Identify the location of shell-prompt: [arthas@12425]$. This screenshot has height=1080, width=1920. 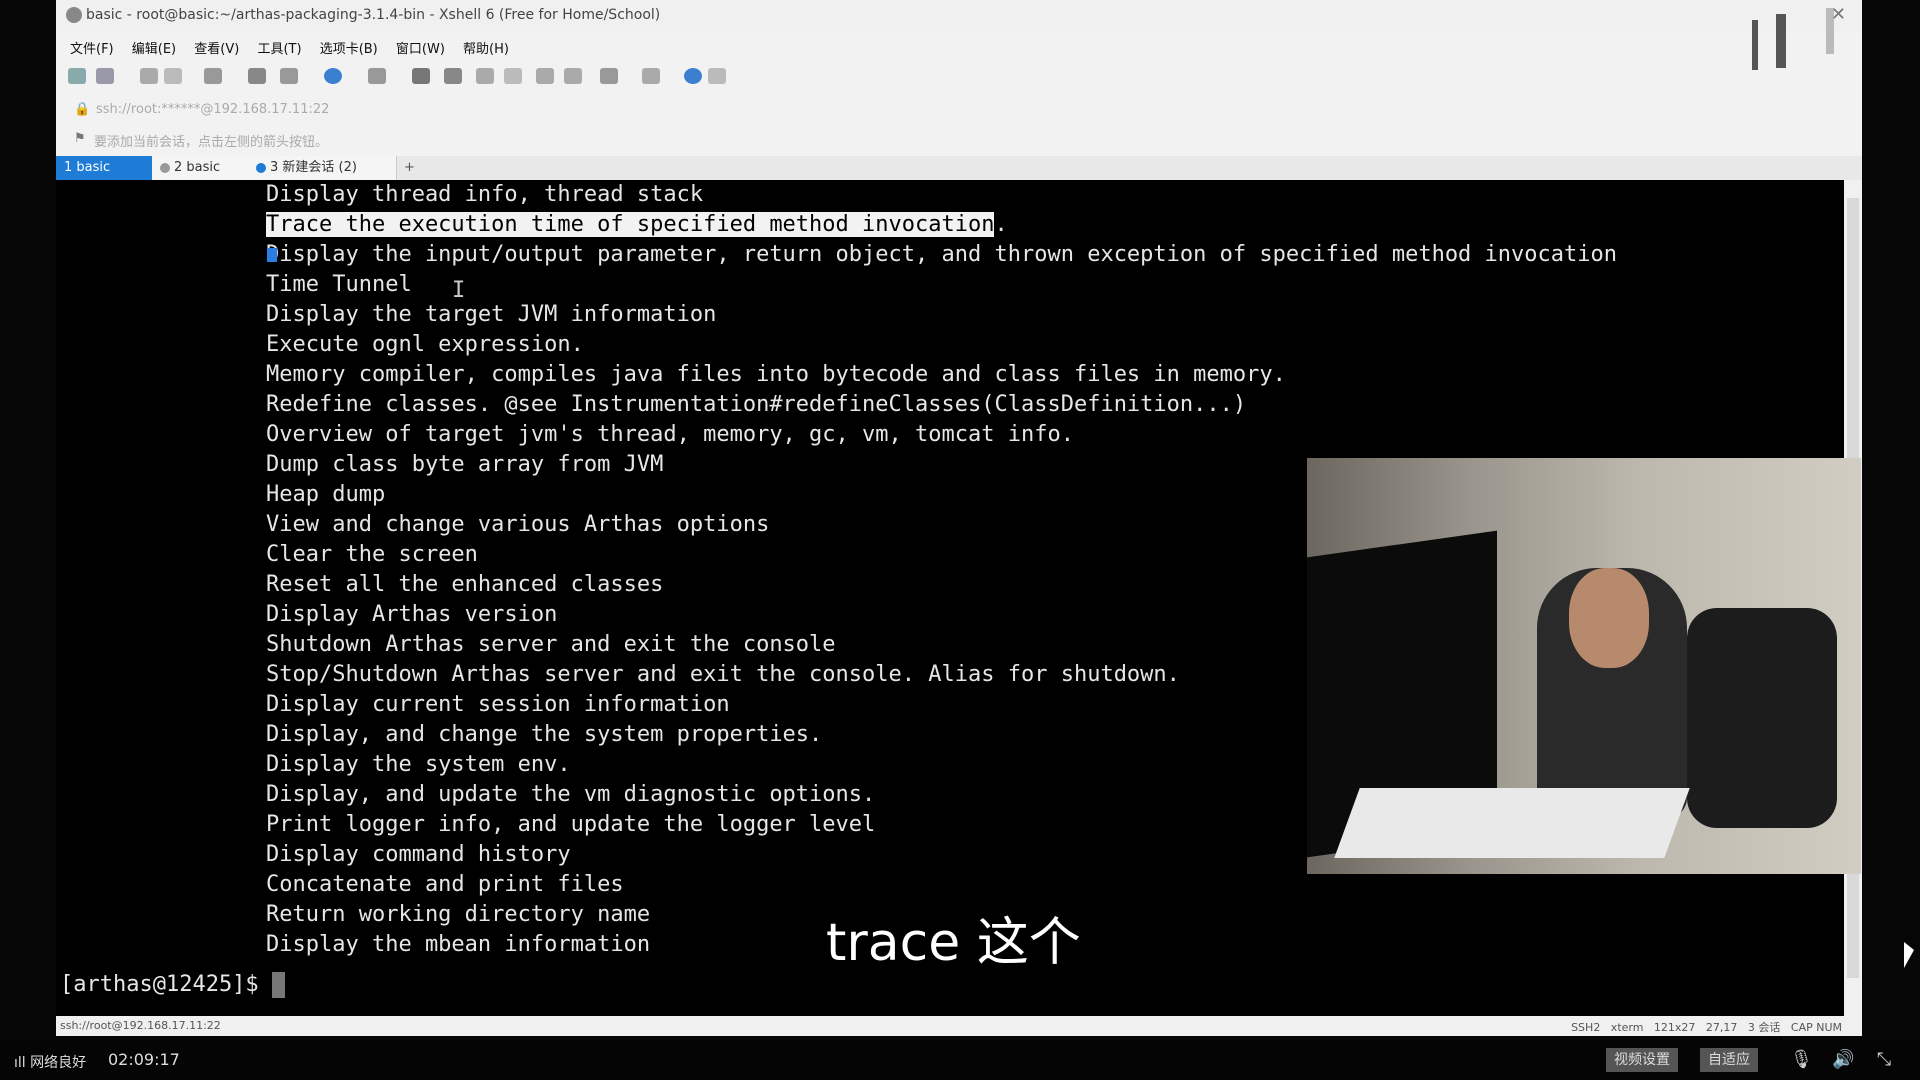
(172, 985).